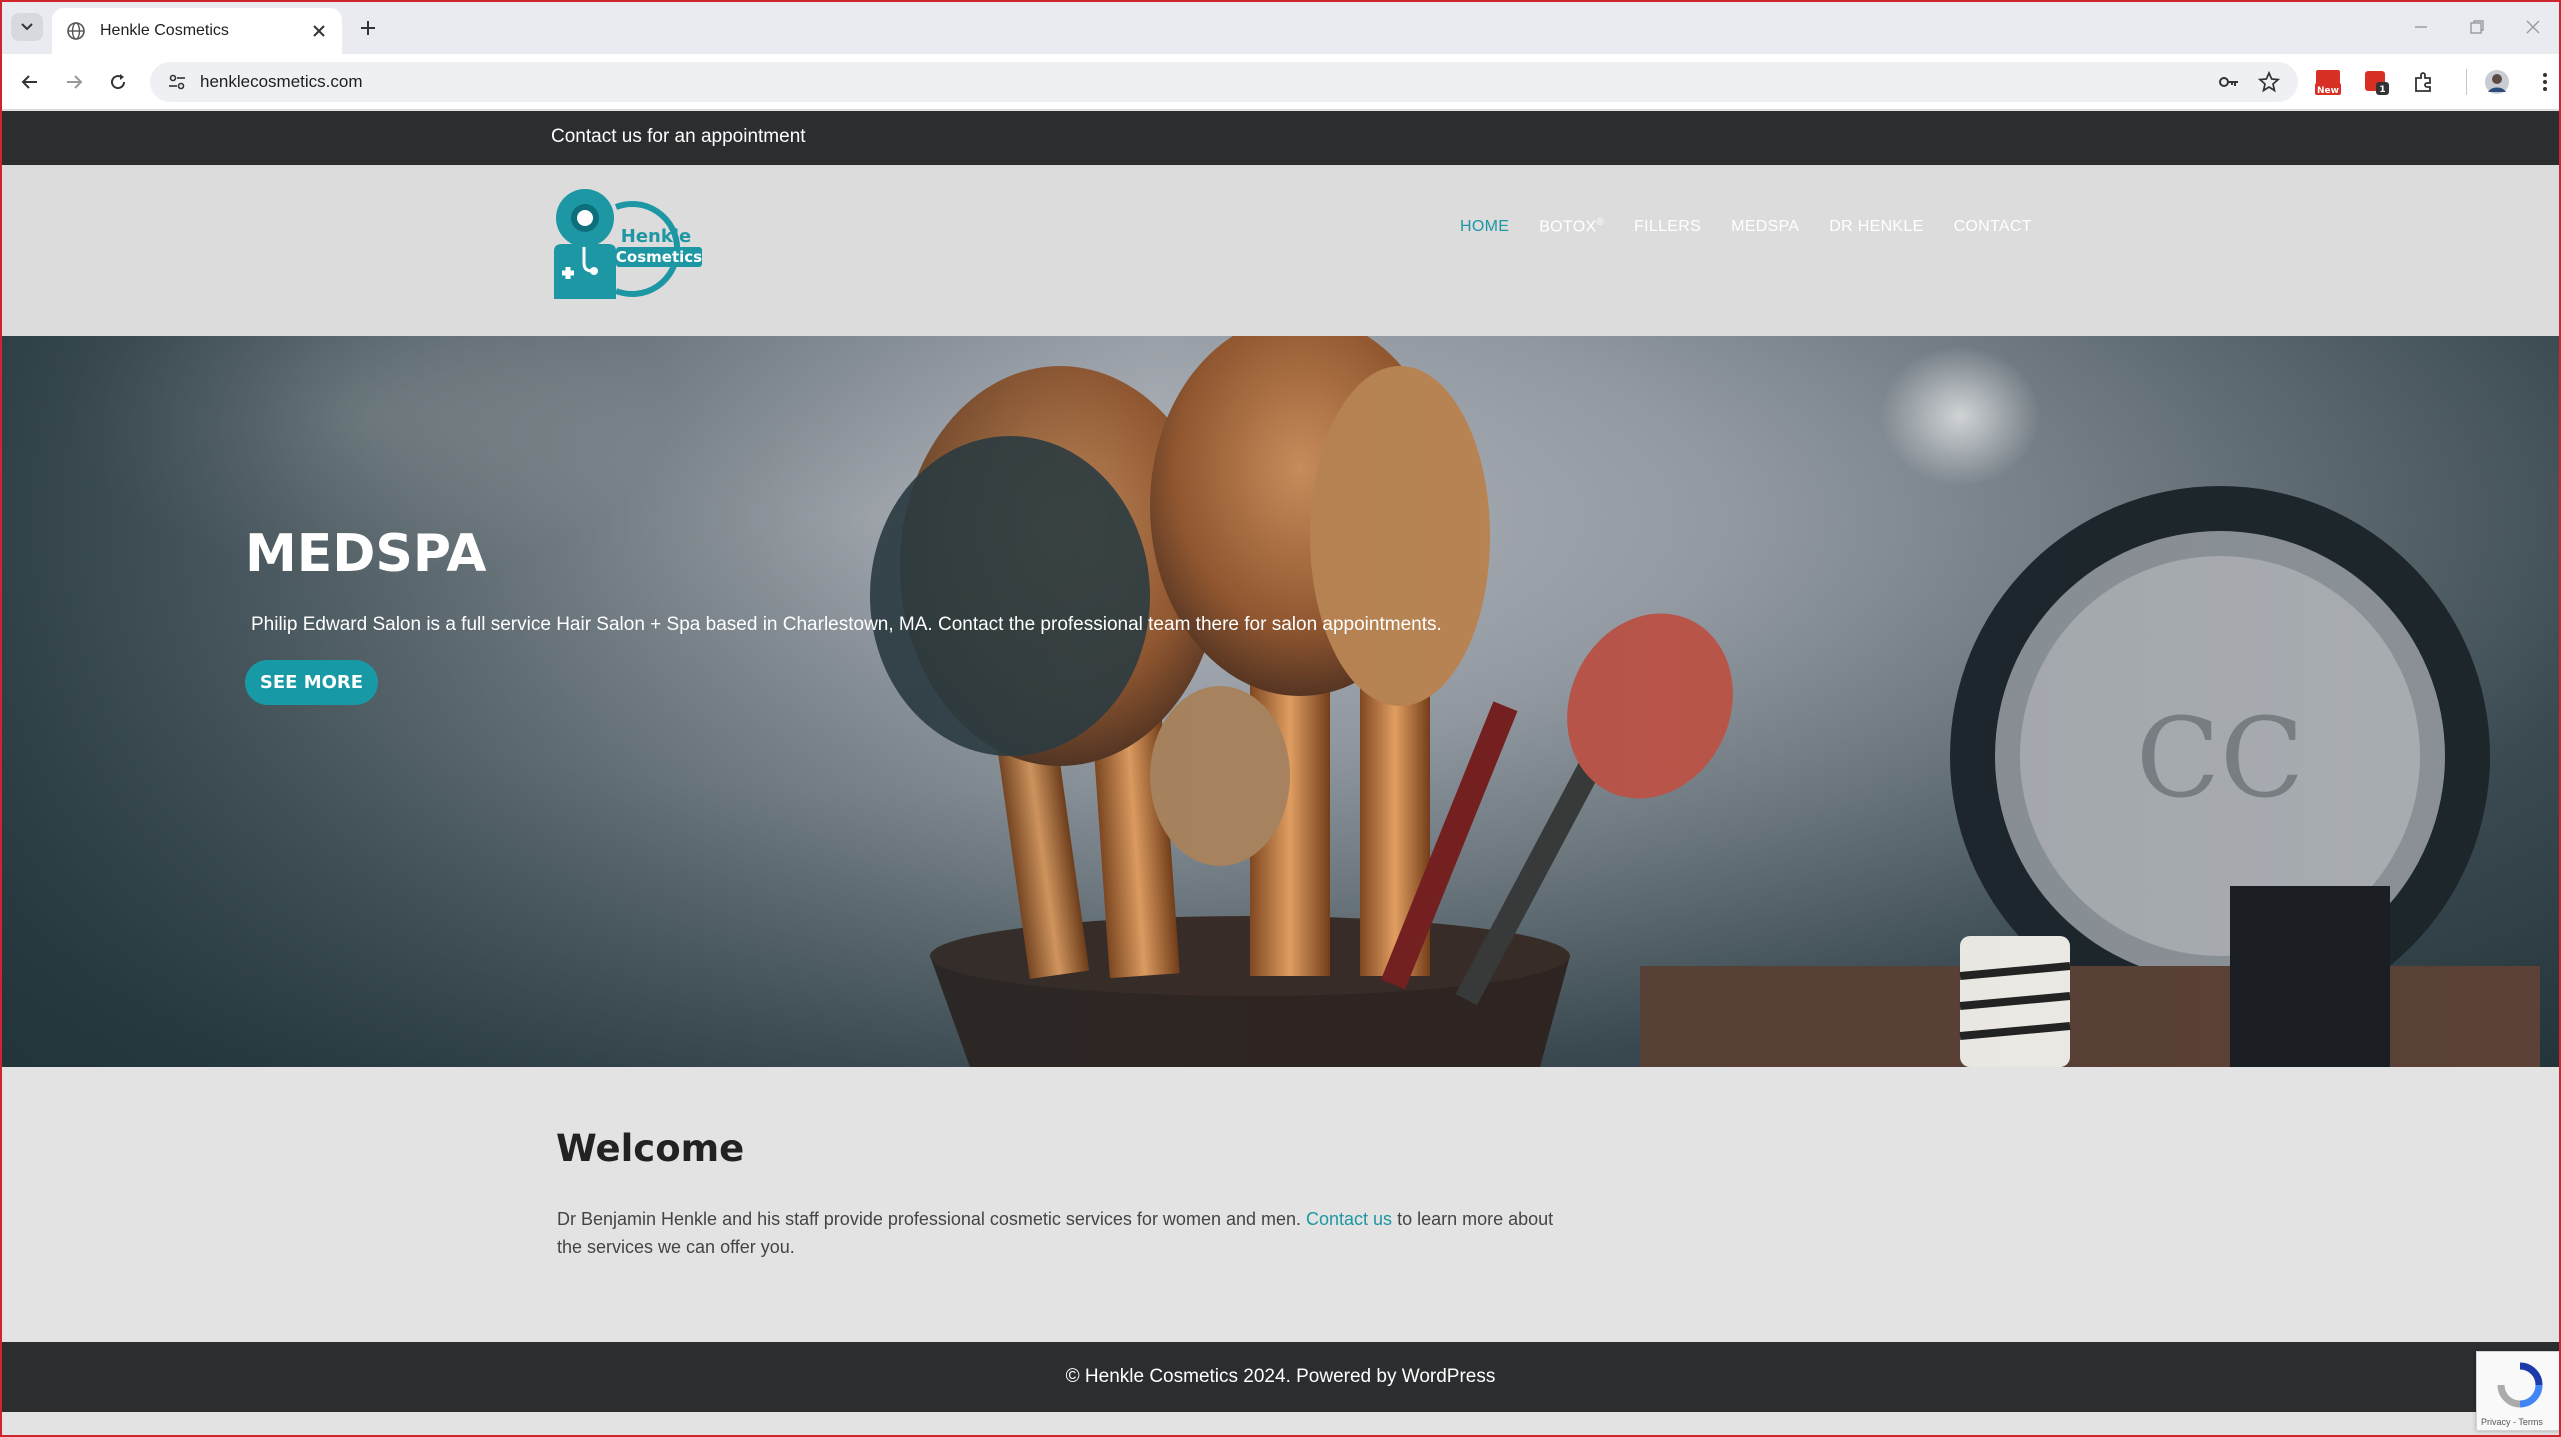  I want to click on logo-text-line1: Henkle, so click(656, 236).